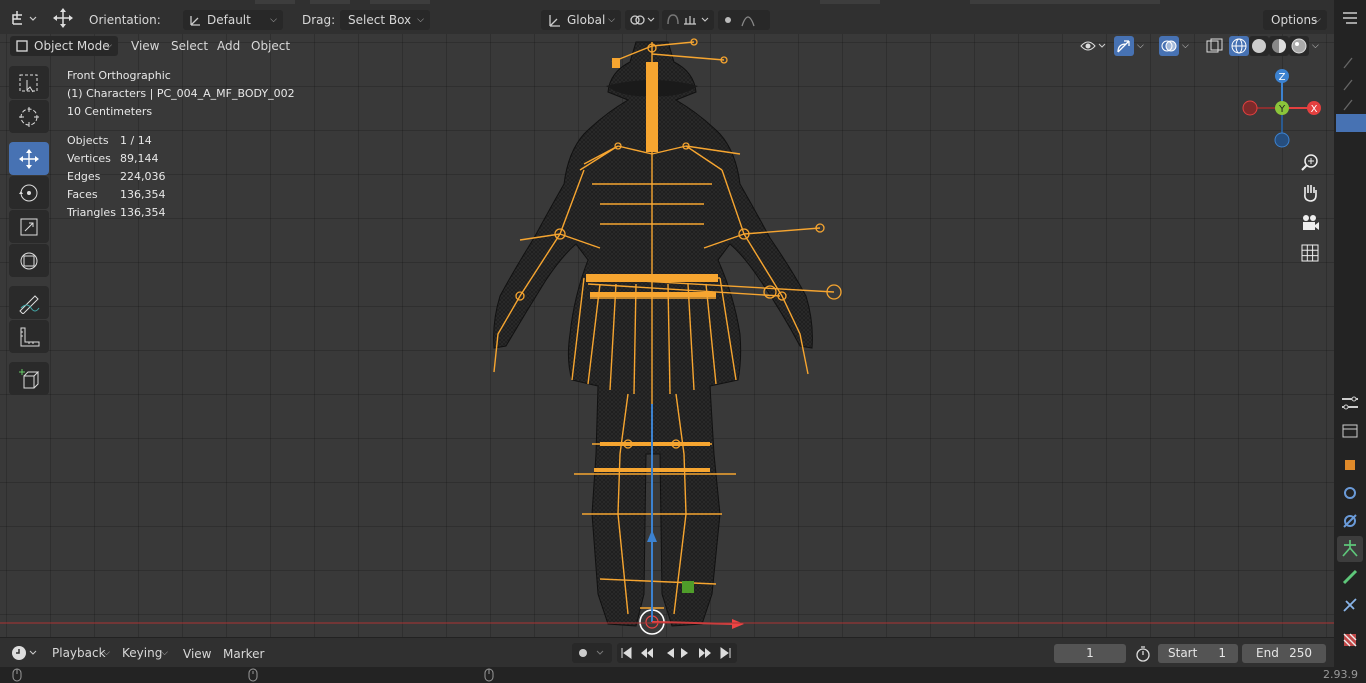 Image resolution: width=1366 pixels, height=683 pixels. I want to click on navigation-gizmo: Z X Y, so click(1282, 109).